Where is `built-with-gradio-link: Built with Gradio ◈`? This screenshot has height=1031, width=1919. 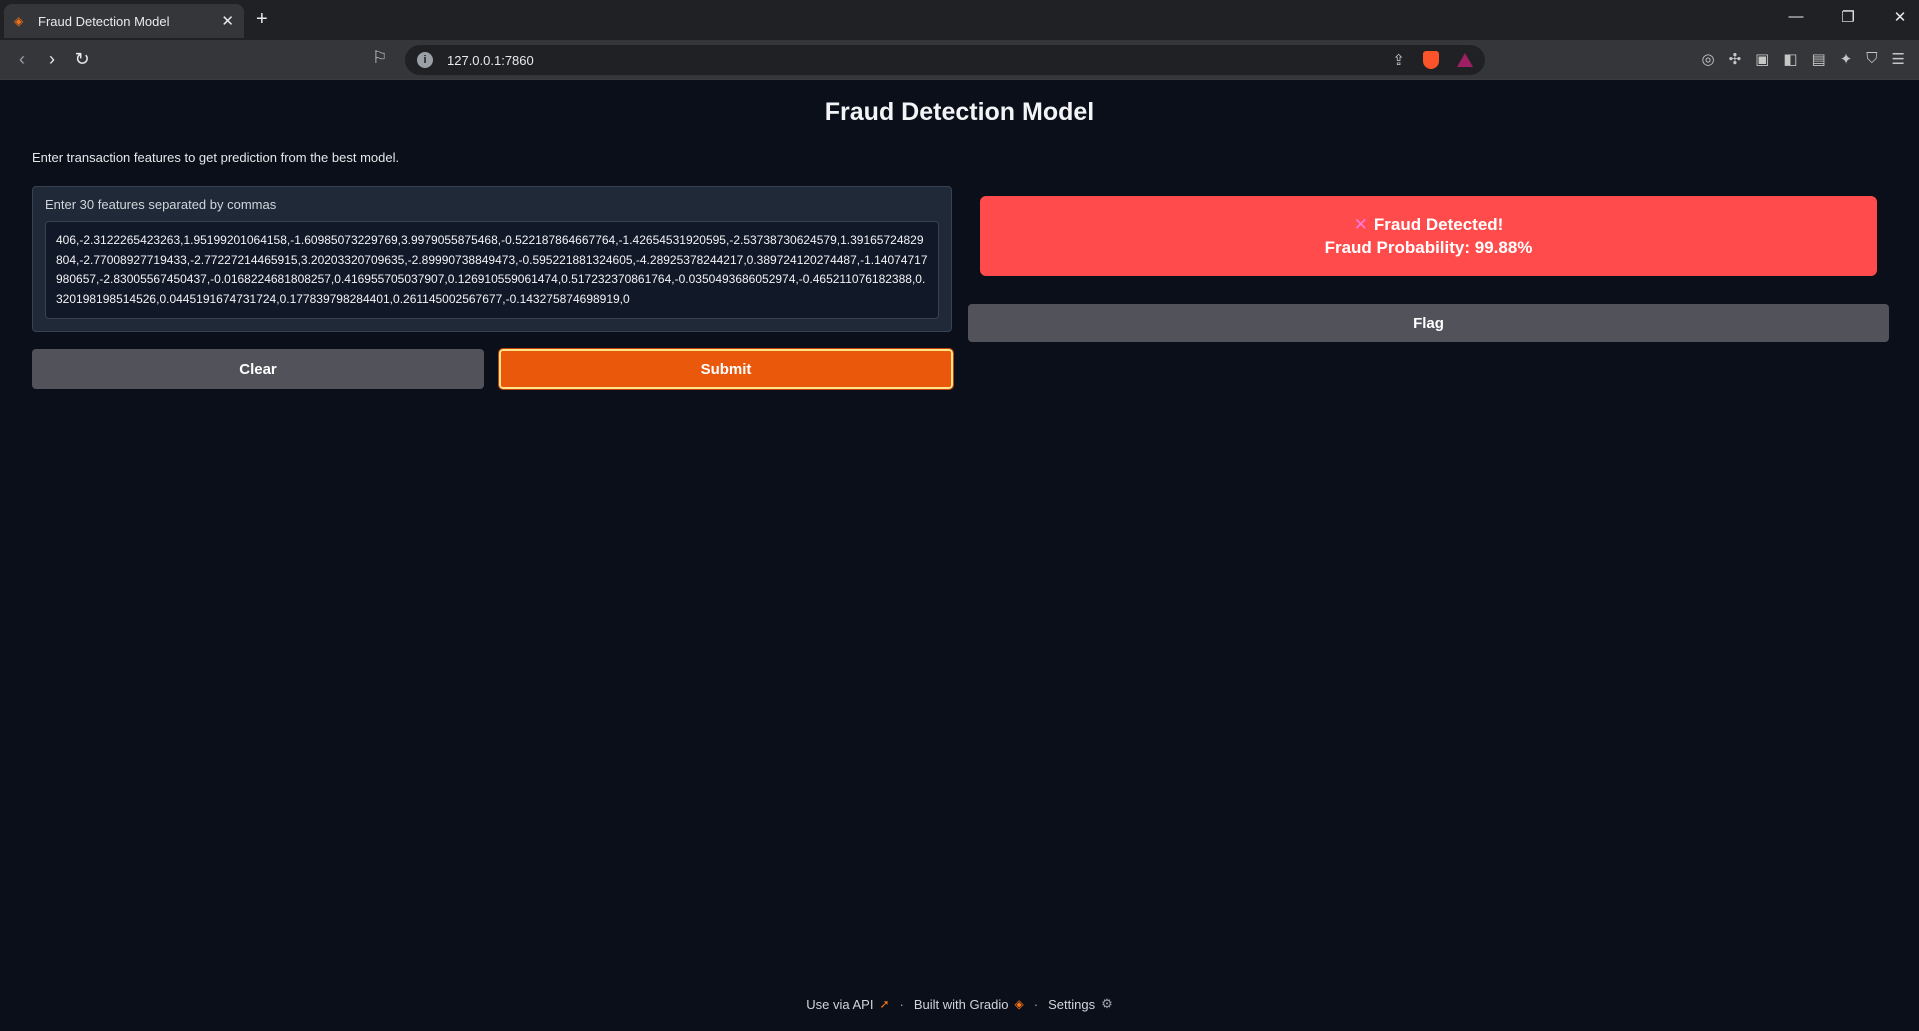 built-with-gradio-link: Built with Gradio ◈ is located at coordinates (969, 1004).